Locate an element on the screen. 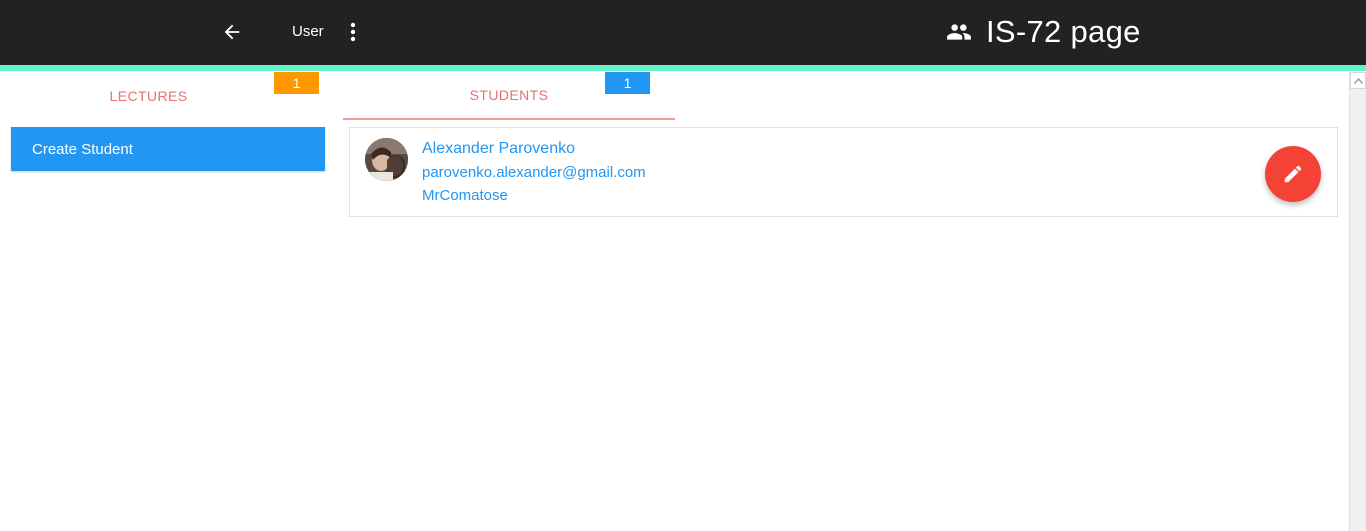 The width and height of the screenshot is (1366, 531). pencil-icon is located at coordinates (1293, 174).